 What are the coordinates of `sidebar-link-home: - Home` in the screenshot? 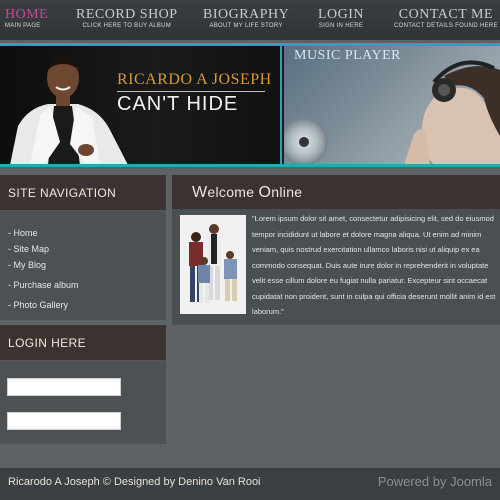 It's located at (87, 233).